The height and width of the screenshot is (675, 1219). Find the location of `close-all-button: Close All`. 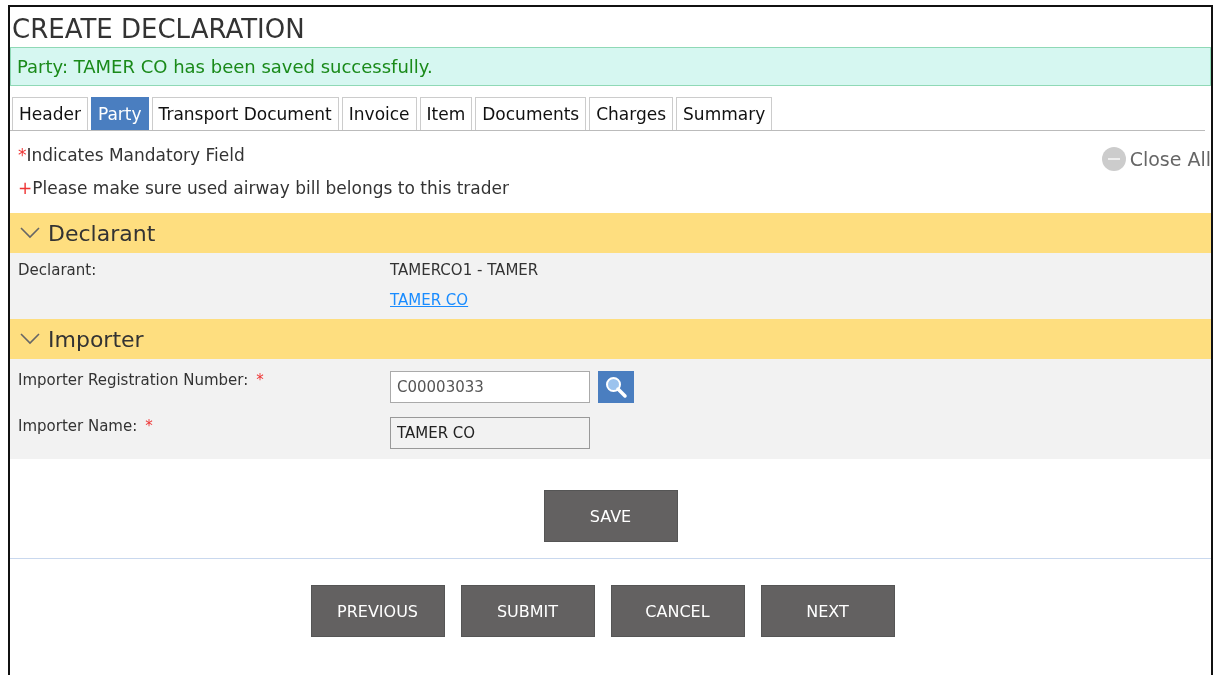

close-all-button: Close All is located at coordinates (1156, 159).